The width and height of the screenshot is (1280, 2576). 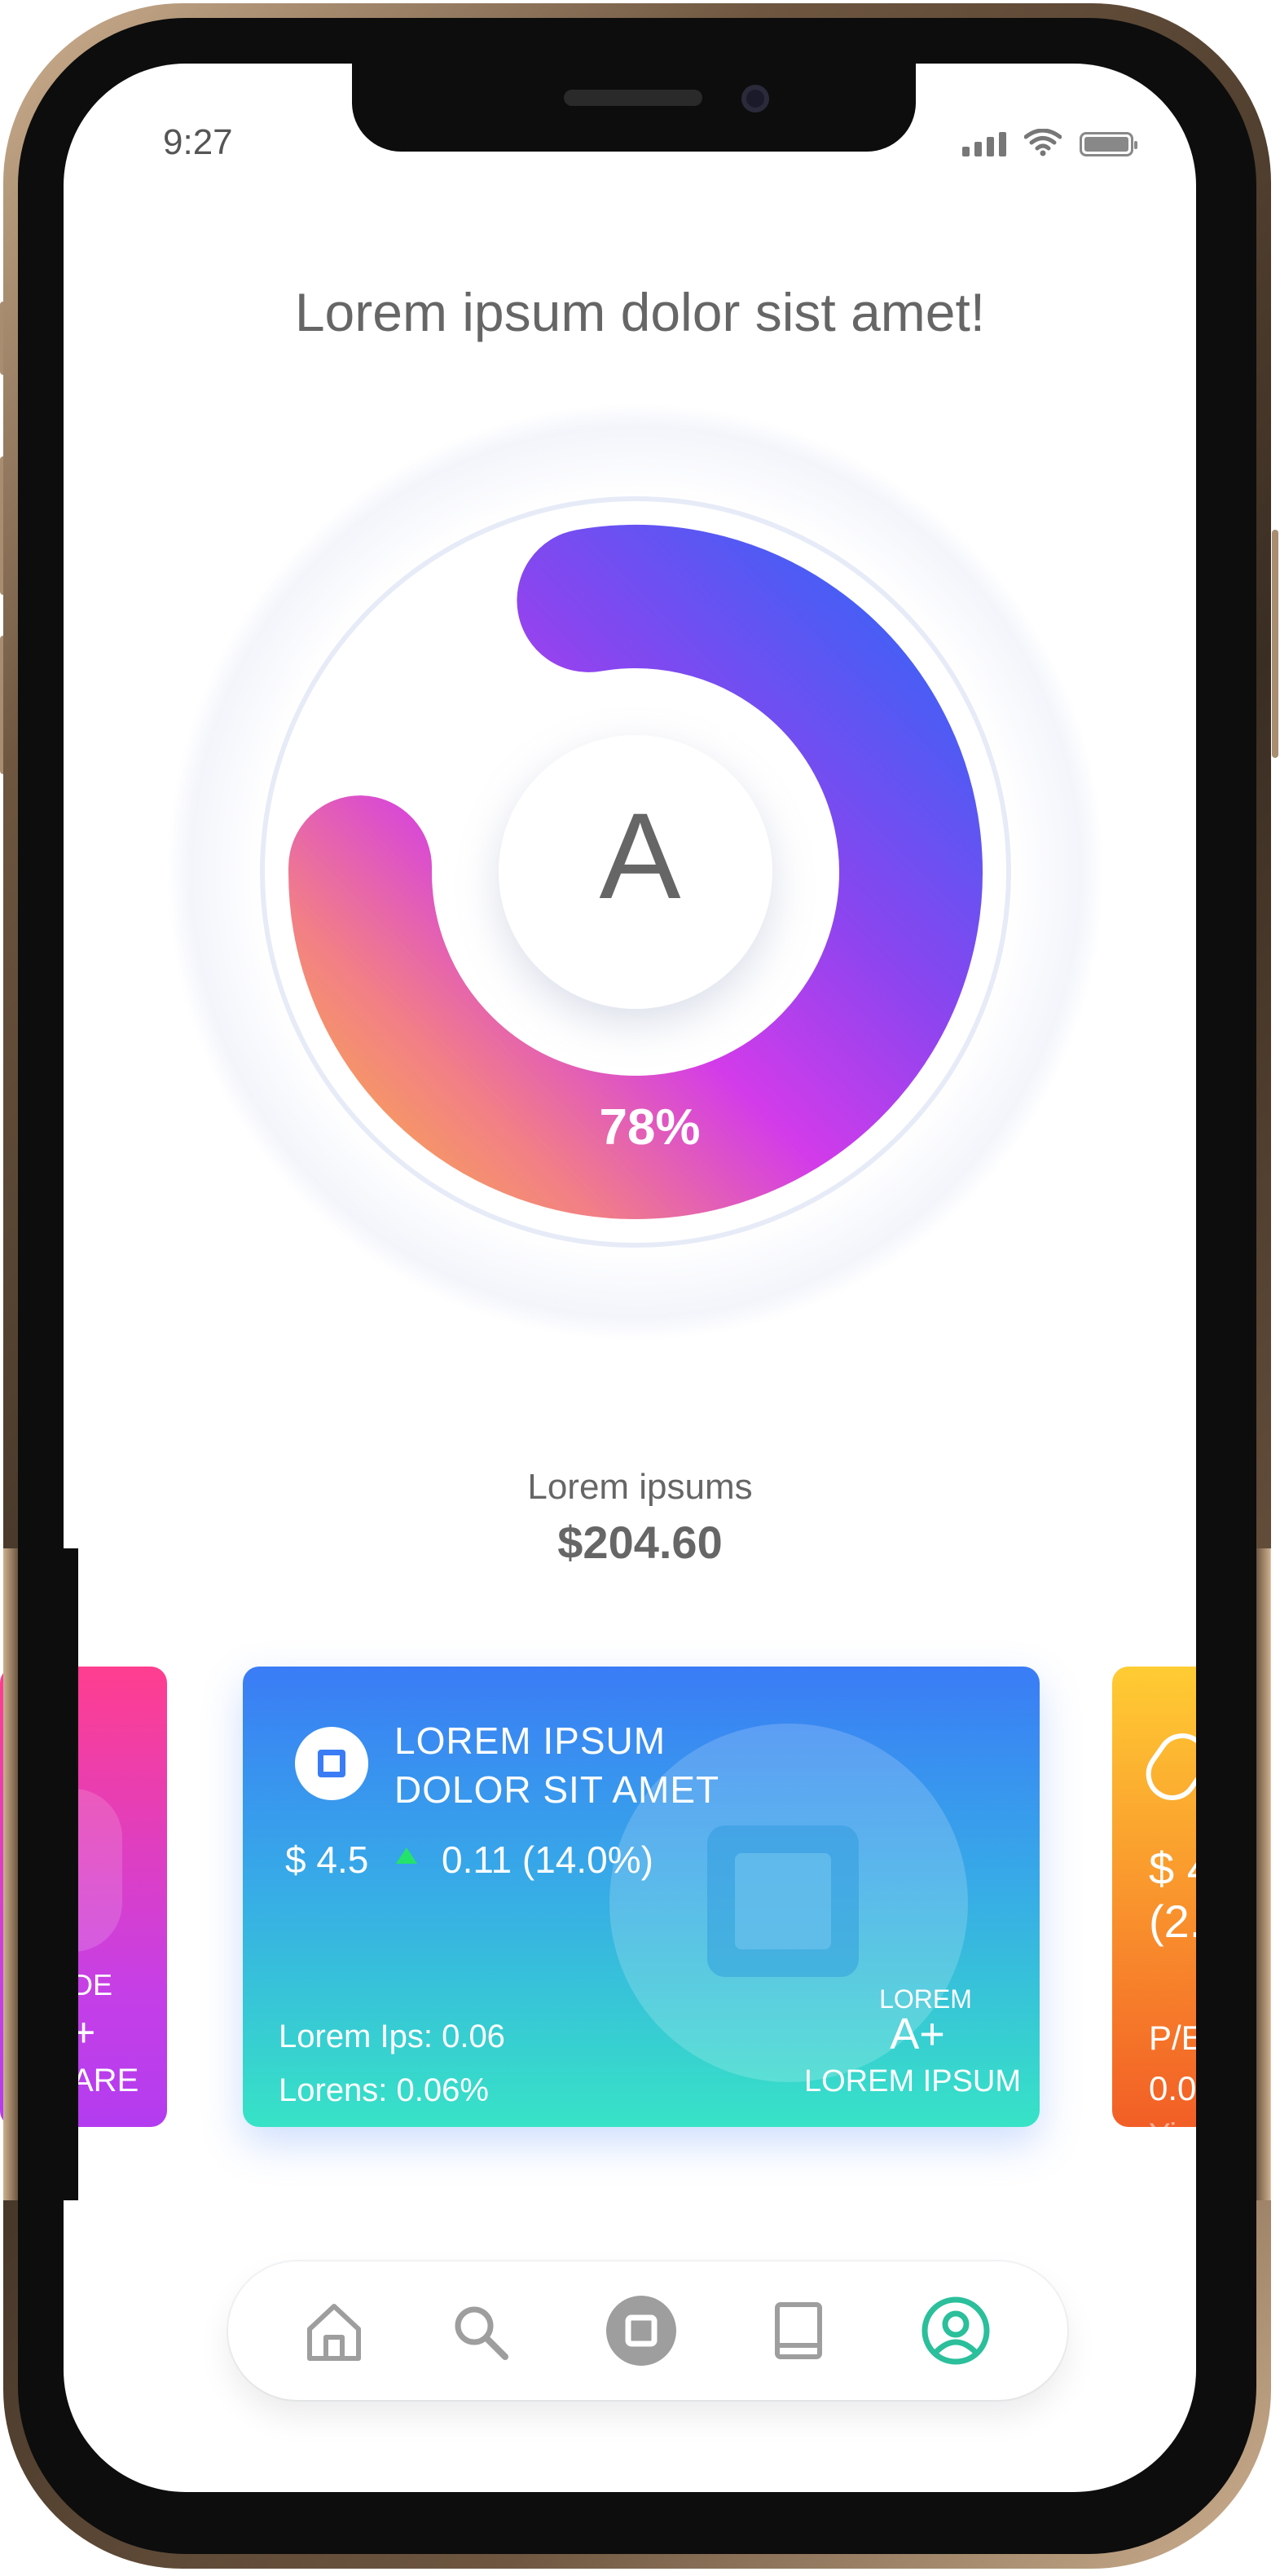 What do you see at coordinates (1173, 2088) in the screenshot?
I see `card-right-line4: 0.0` at bounding box center [1173, 2088].